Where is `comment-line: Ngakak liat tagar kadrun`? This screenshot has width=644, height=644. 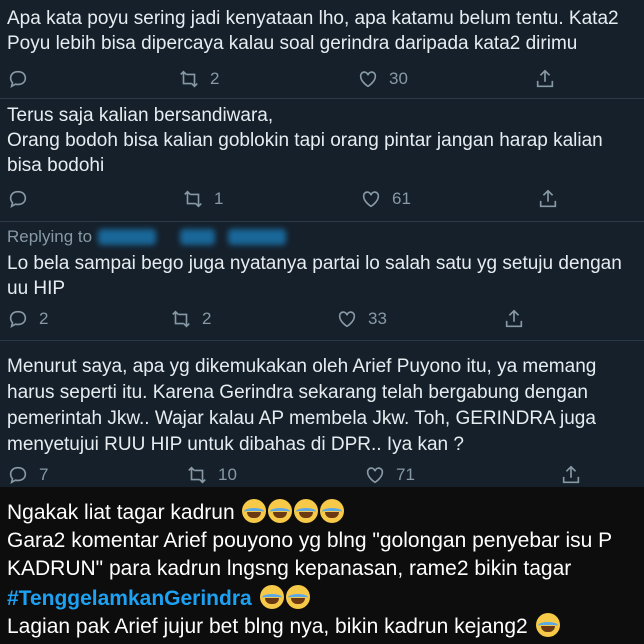
comment-line: Ngakak liat tagar kadrun is located at coordinates (176, 512).